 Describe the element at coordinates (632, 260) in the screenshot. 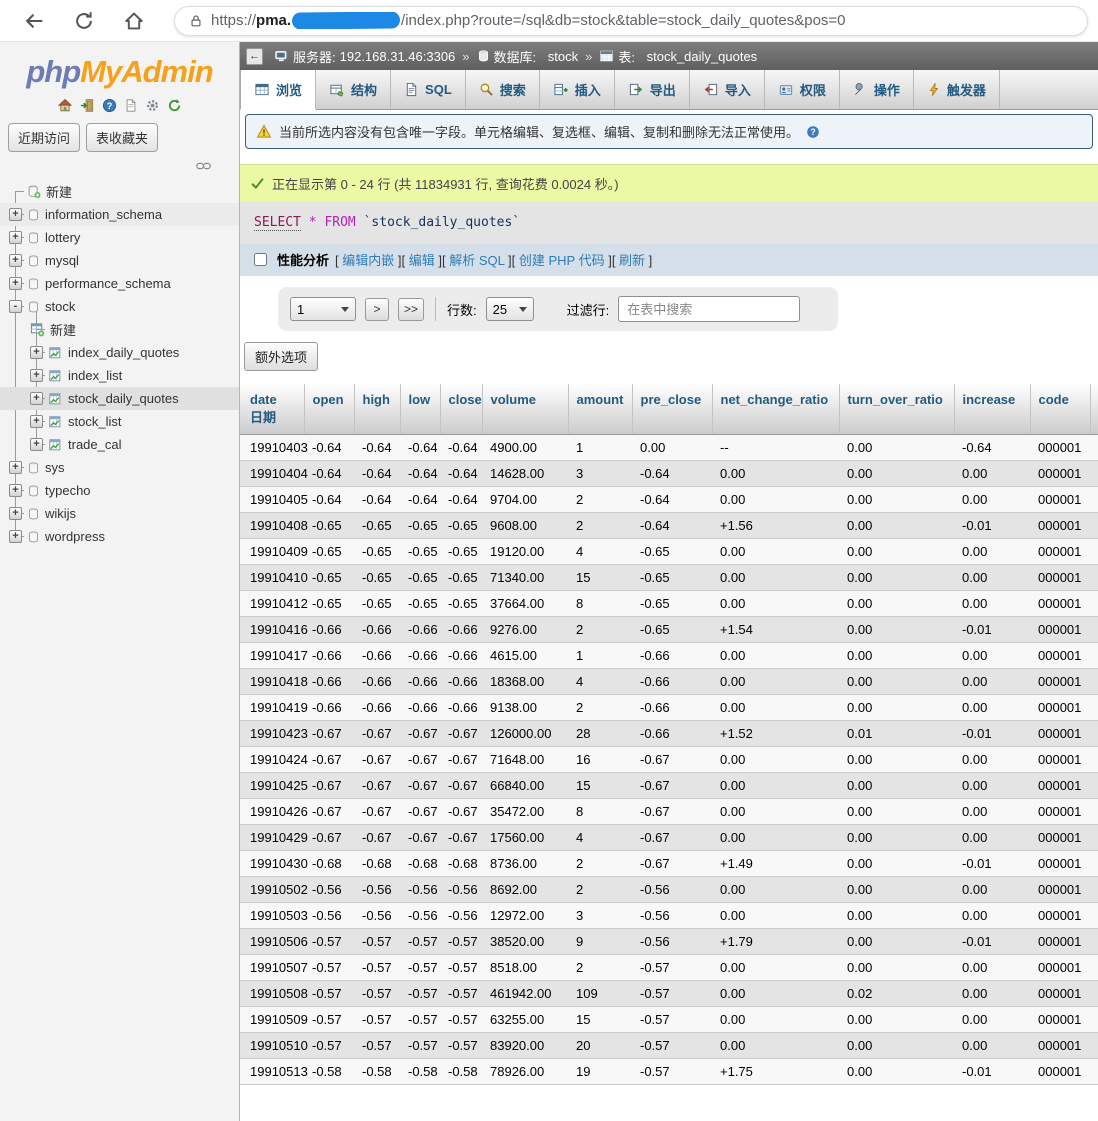

I see `query-action-link: 刷新` at that location.